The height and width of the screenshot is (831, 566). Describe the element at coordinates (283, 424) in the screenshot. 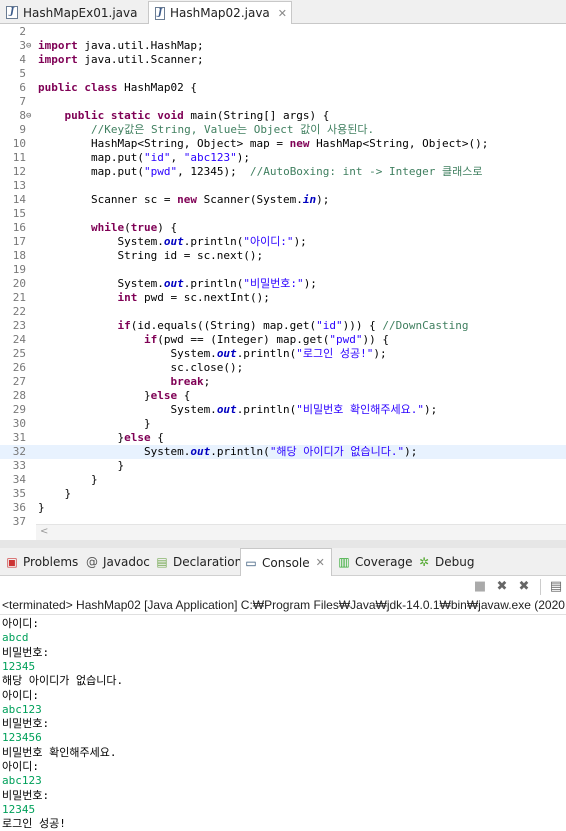

I see `code-line: 30 }` at that location.